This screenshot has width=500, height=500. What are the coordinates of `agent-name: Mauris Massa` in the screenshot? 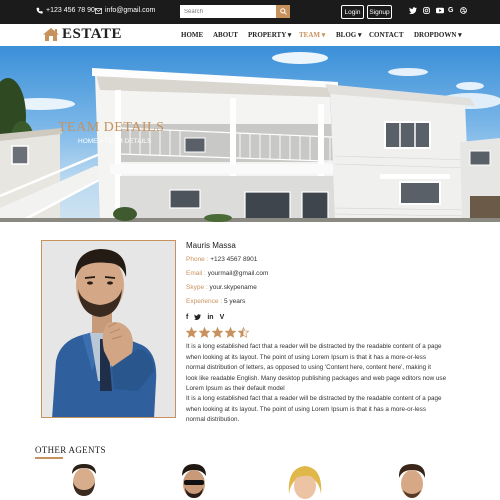 It's located at (211, 245).